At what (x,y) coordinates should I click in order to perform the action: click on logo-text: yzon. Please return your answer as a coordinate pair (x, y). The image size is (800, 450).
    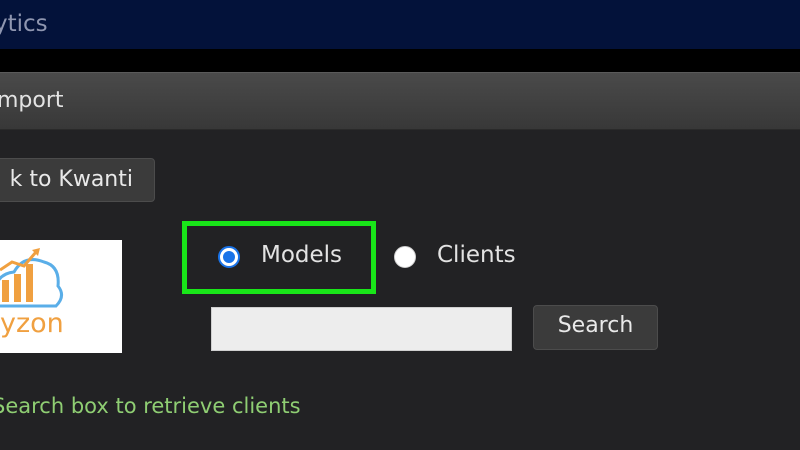
    Looking at the image, I should click on (32, 323).